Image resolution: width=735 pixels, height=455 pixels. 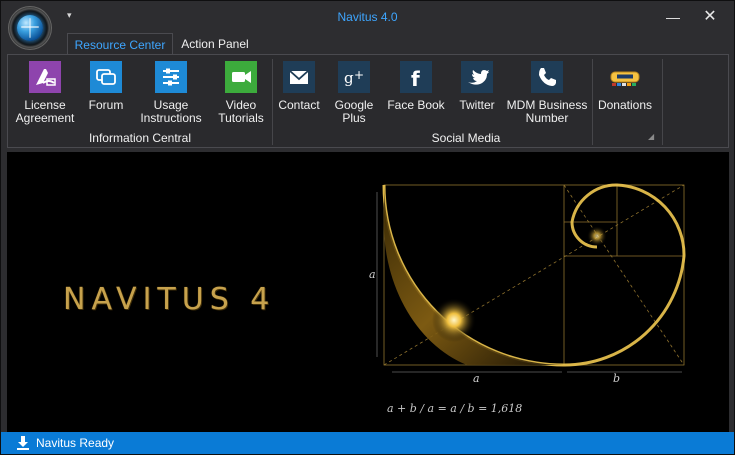 What do you see at coordinates (455, 408) in the screenshot?
I see `golden-ratio-formula: a + b / a = a / b = 1,618` at bounding box center [455, 408].